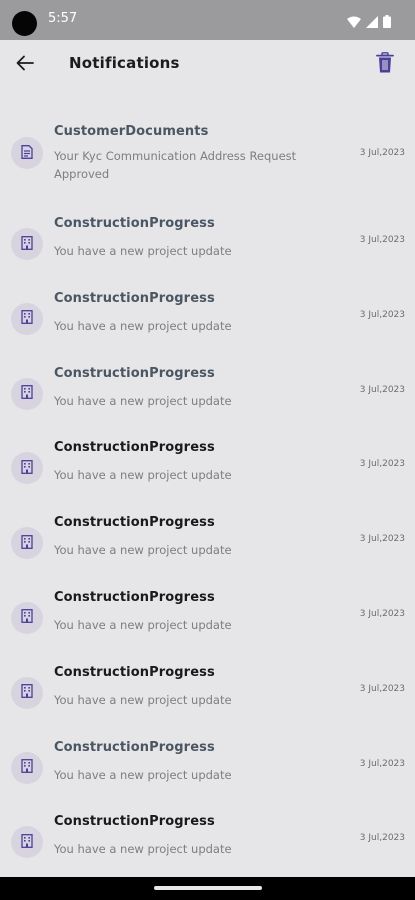  I want to click on status-bar: 5:57, so click(207, 20).